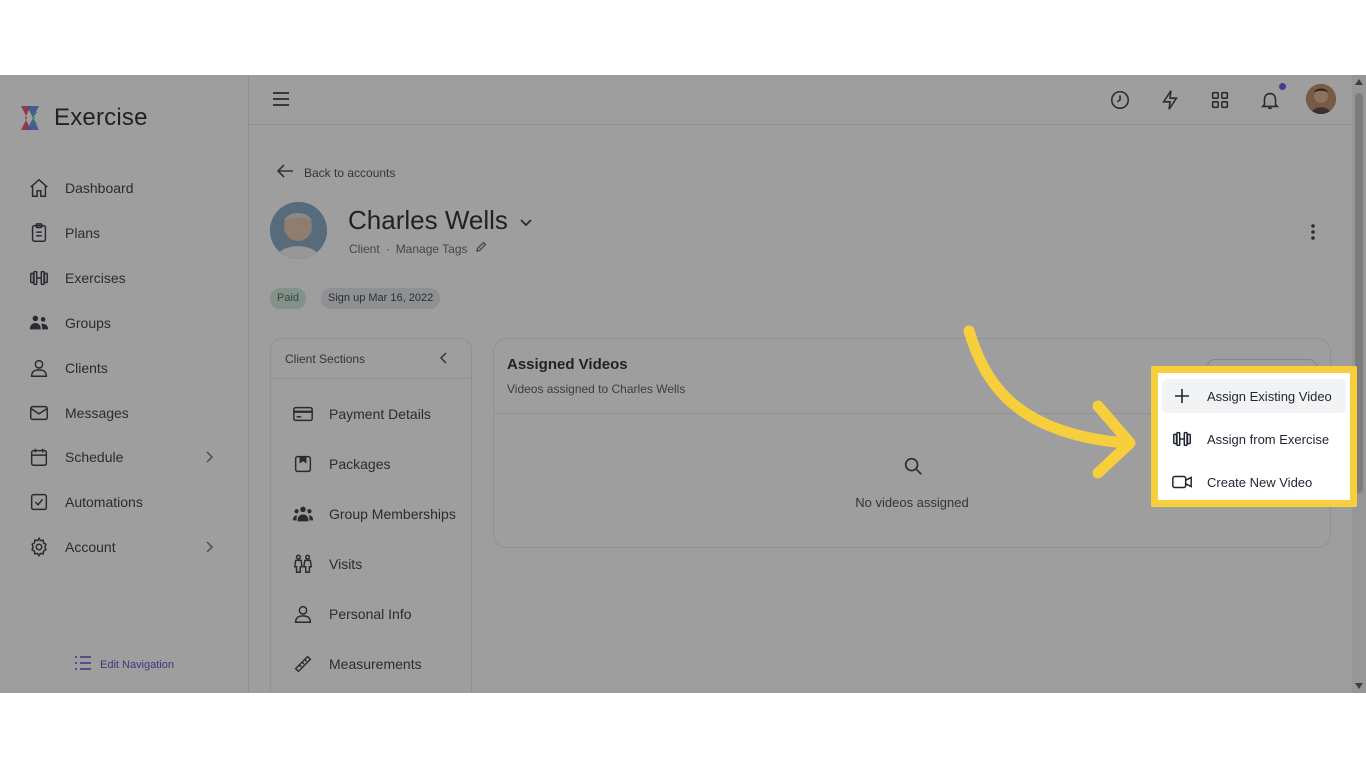  What do you see at coordinates (288, 298) in the screenshot?
I see `status-badge-paid: Paid` at bounding box center [288, 298].